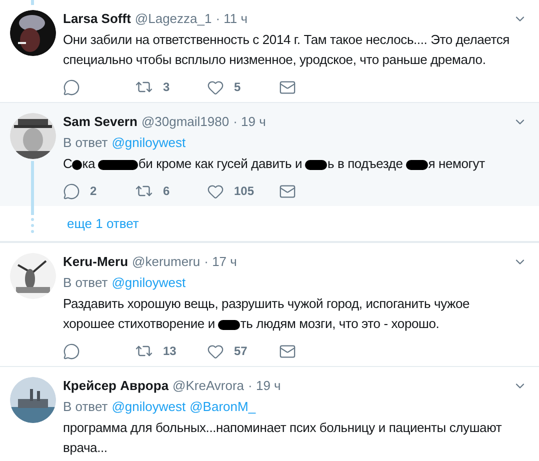 The image size is (539, 461). What do you see at coordinates (232, 19) in the screenshot?
I see `tweet-time: · 11 ч` at bounding box center [232, 19].